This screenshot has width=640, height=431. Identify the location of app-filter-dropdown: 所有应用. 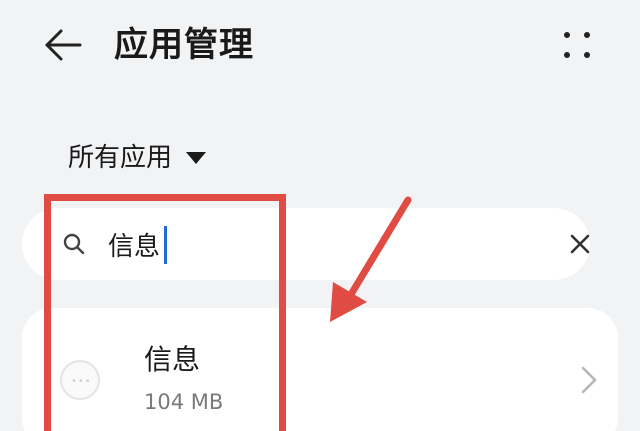
(137, 158).